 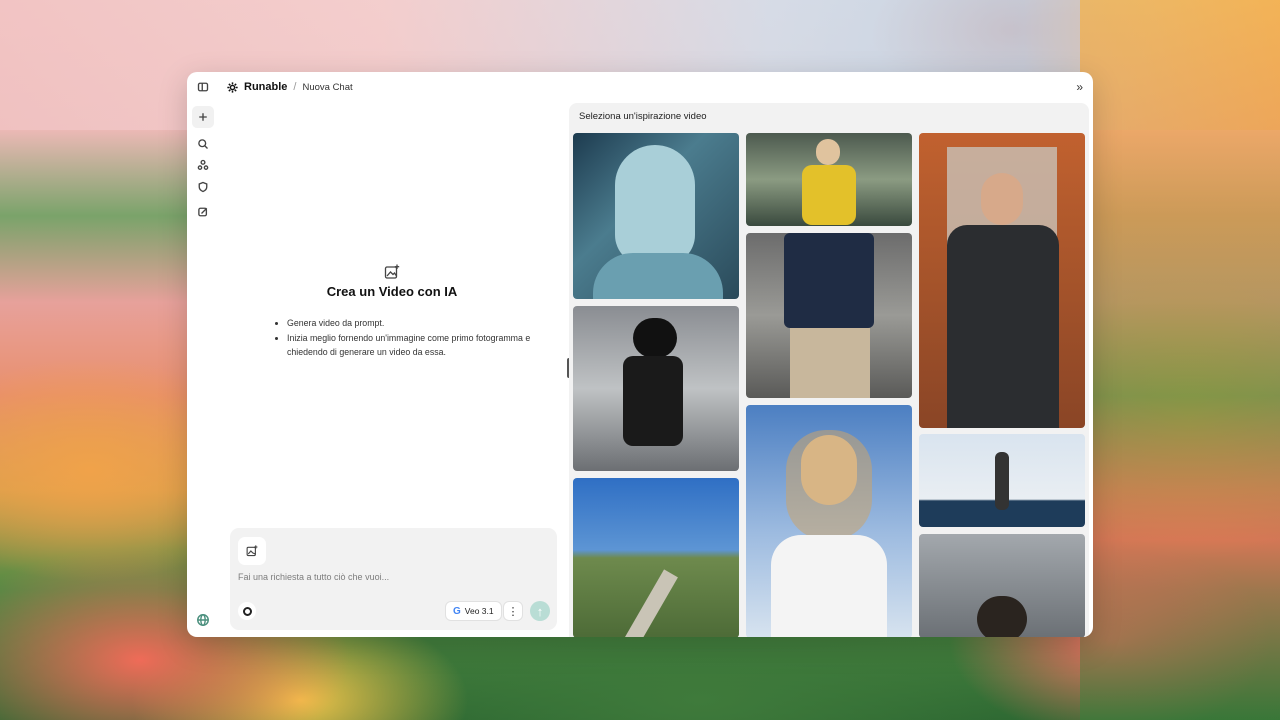 I want to click on tip-item: Genera video da prompt., so click(x=413, y=323).